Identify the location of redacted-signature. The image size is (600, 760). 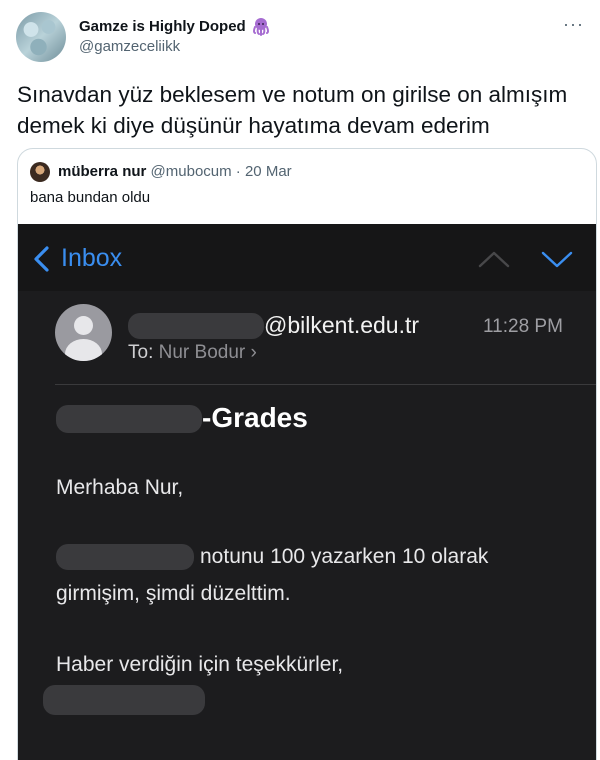
(124, 700).